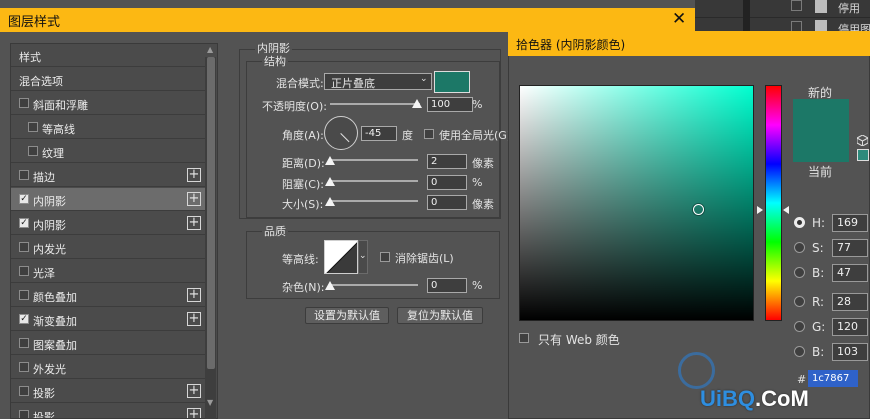 This screenshot has width=870, height=419. What do you see at coordinates (452, 82) in the screenshot?
I see `shadow-color-swatch` at bounding box center [452, 82].